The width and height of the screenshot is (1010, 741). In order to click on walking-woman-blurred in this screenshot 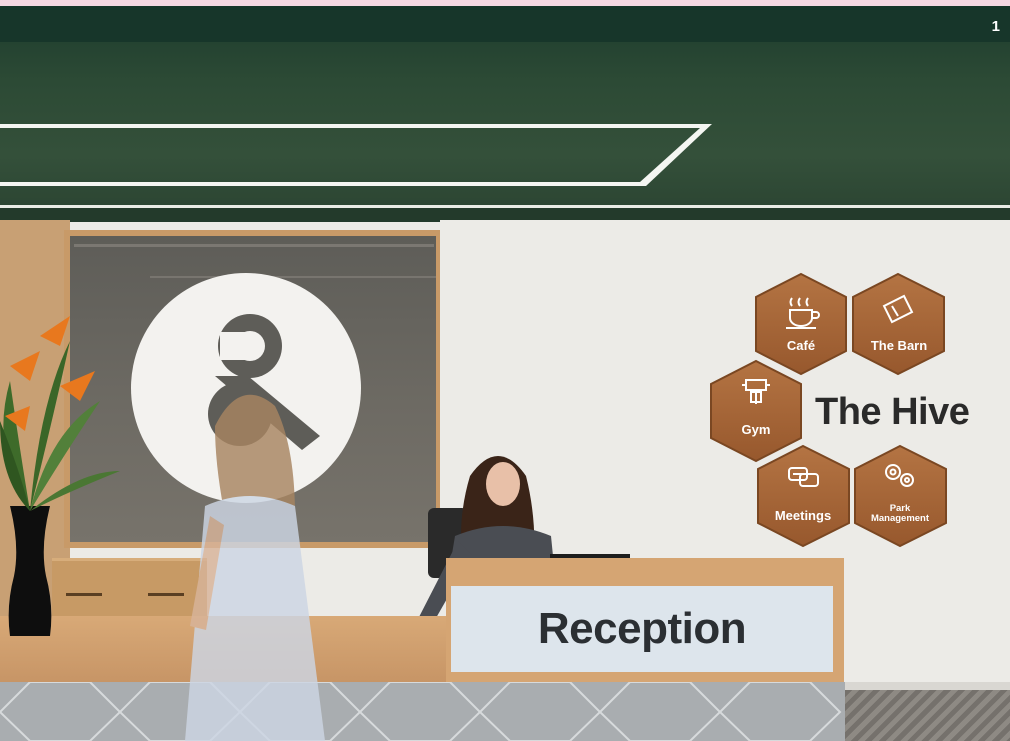, I will do `click(255, 567)`.